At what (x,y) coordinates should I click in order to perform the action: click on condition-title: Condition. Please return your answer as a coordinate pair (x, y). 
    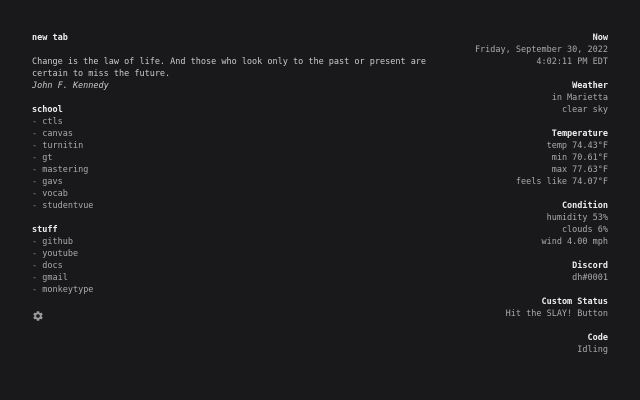
    Looking at the image, I should click on (584, 206).